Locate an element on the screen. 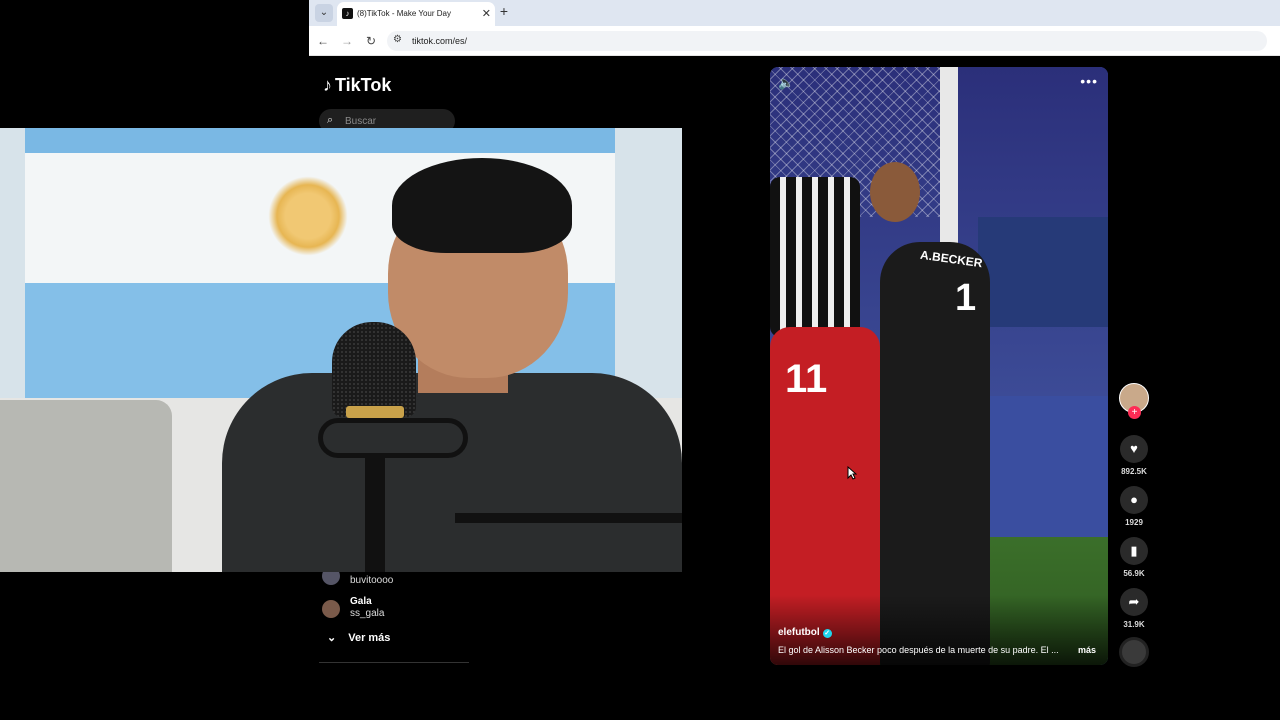 Image resolution: width=1280 pixels, height=720 pixels. logo-text: TikTok is located at coordinates (363, 85).